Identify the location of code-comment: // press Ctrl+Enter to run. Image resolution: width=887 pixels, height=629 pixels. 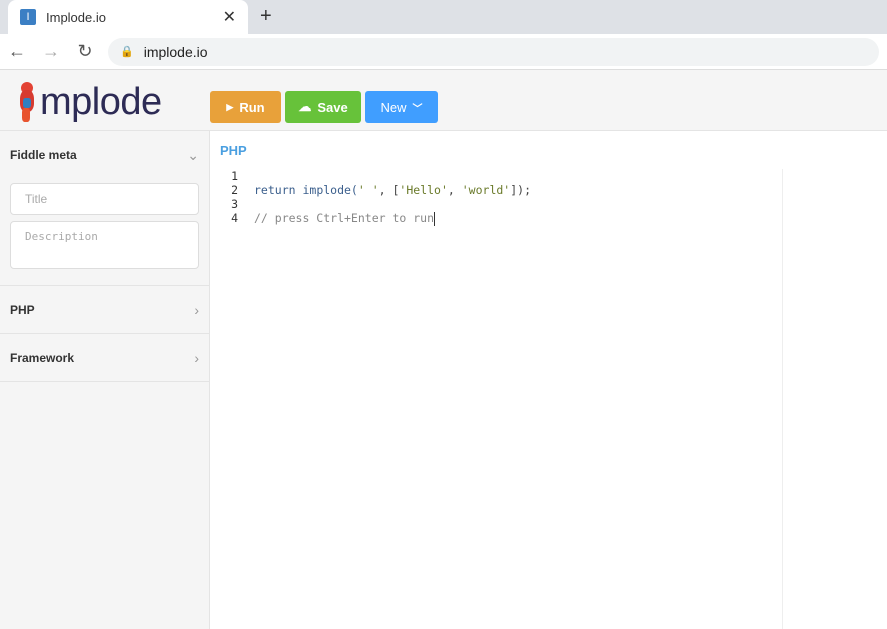
(344, 218).